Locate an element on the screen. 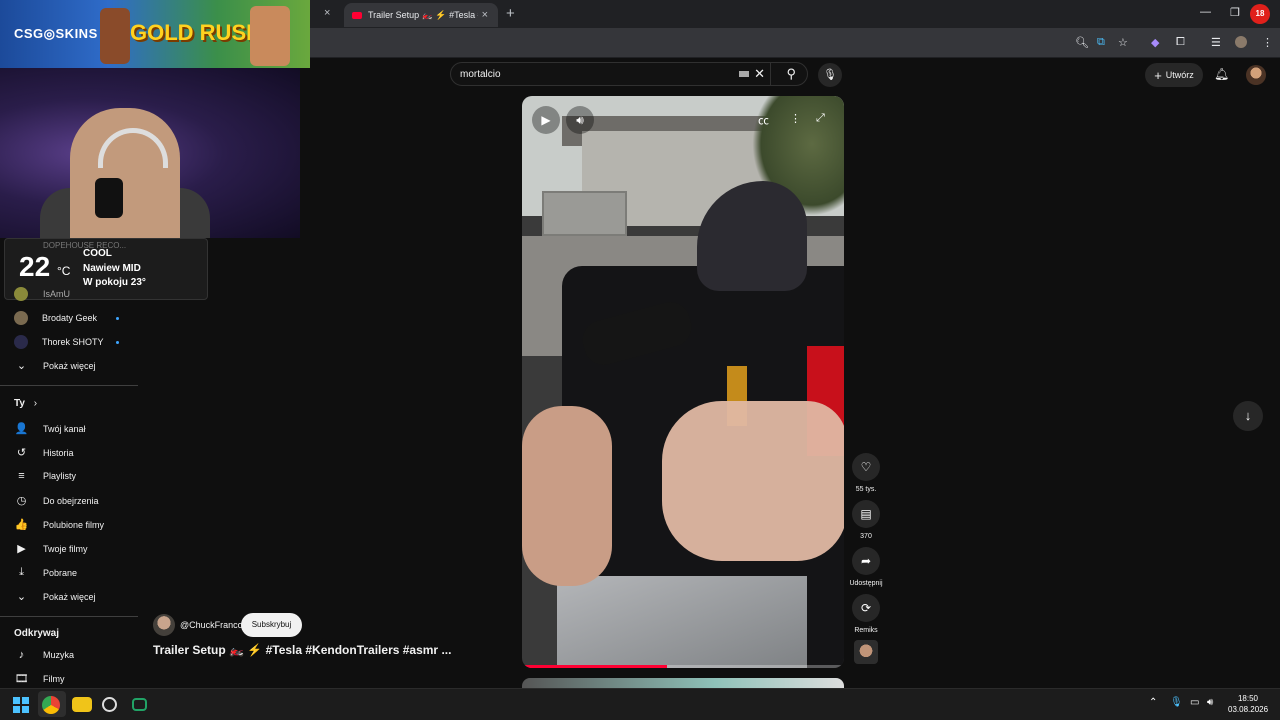 Image resolution: width=1280 pixels, height=720 pixels. weather-line-3: W pokoju 23° is located at coordinates (114, 282).